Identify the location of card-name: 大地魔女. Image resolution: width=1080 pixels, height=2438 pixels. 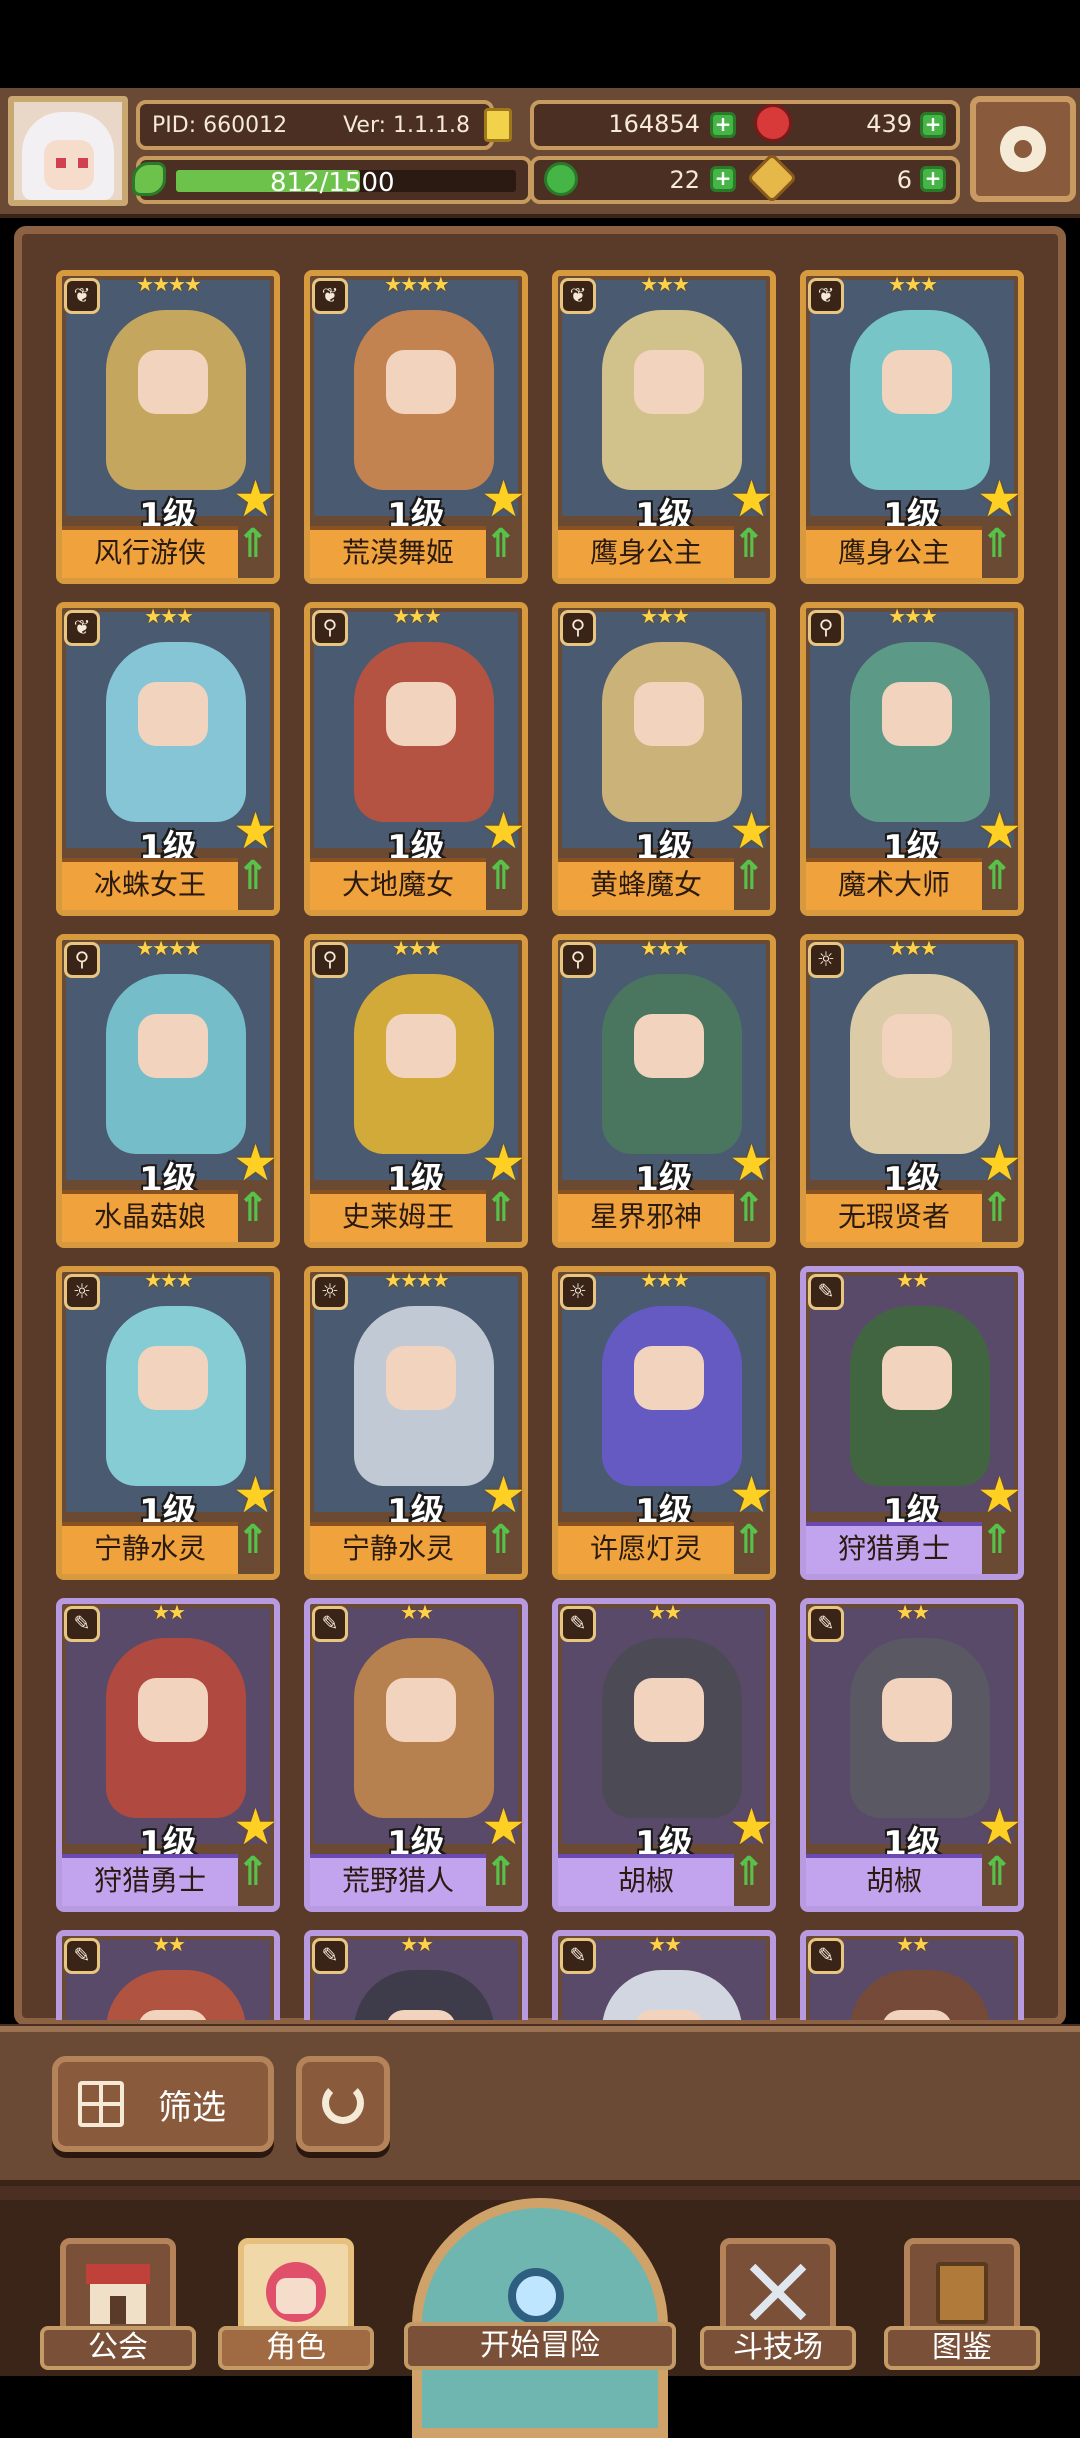
(398, 884).